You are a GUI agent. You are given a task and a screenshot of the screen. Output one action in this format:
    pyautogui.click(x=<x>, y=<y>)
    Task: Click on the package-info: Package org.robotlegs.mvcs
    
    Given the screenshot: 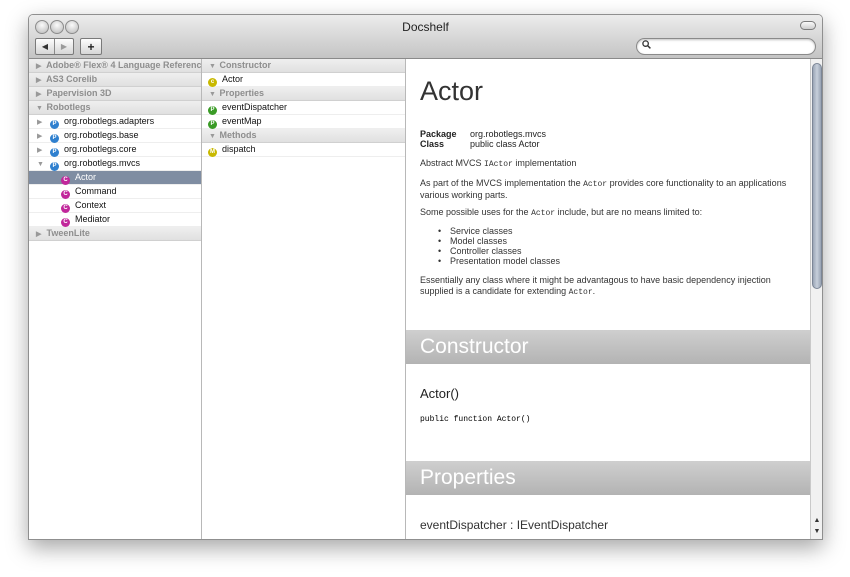 What is the action you would take?
    pyautogui.click(x=483, y=134)
    